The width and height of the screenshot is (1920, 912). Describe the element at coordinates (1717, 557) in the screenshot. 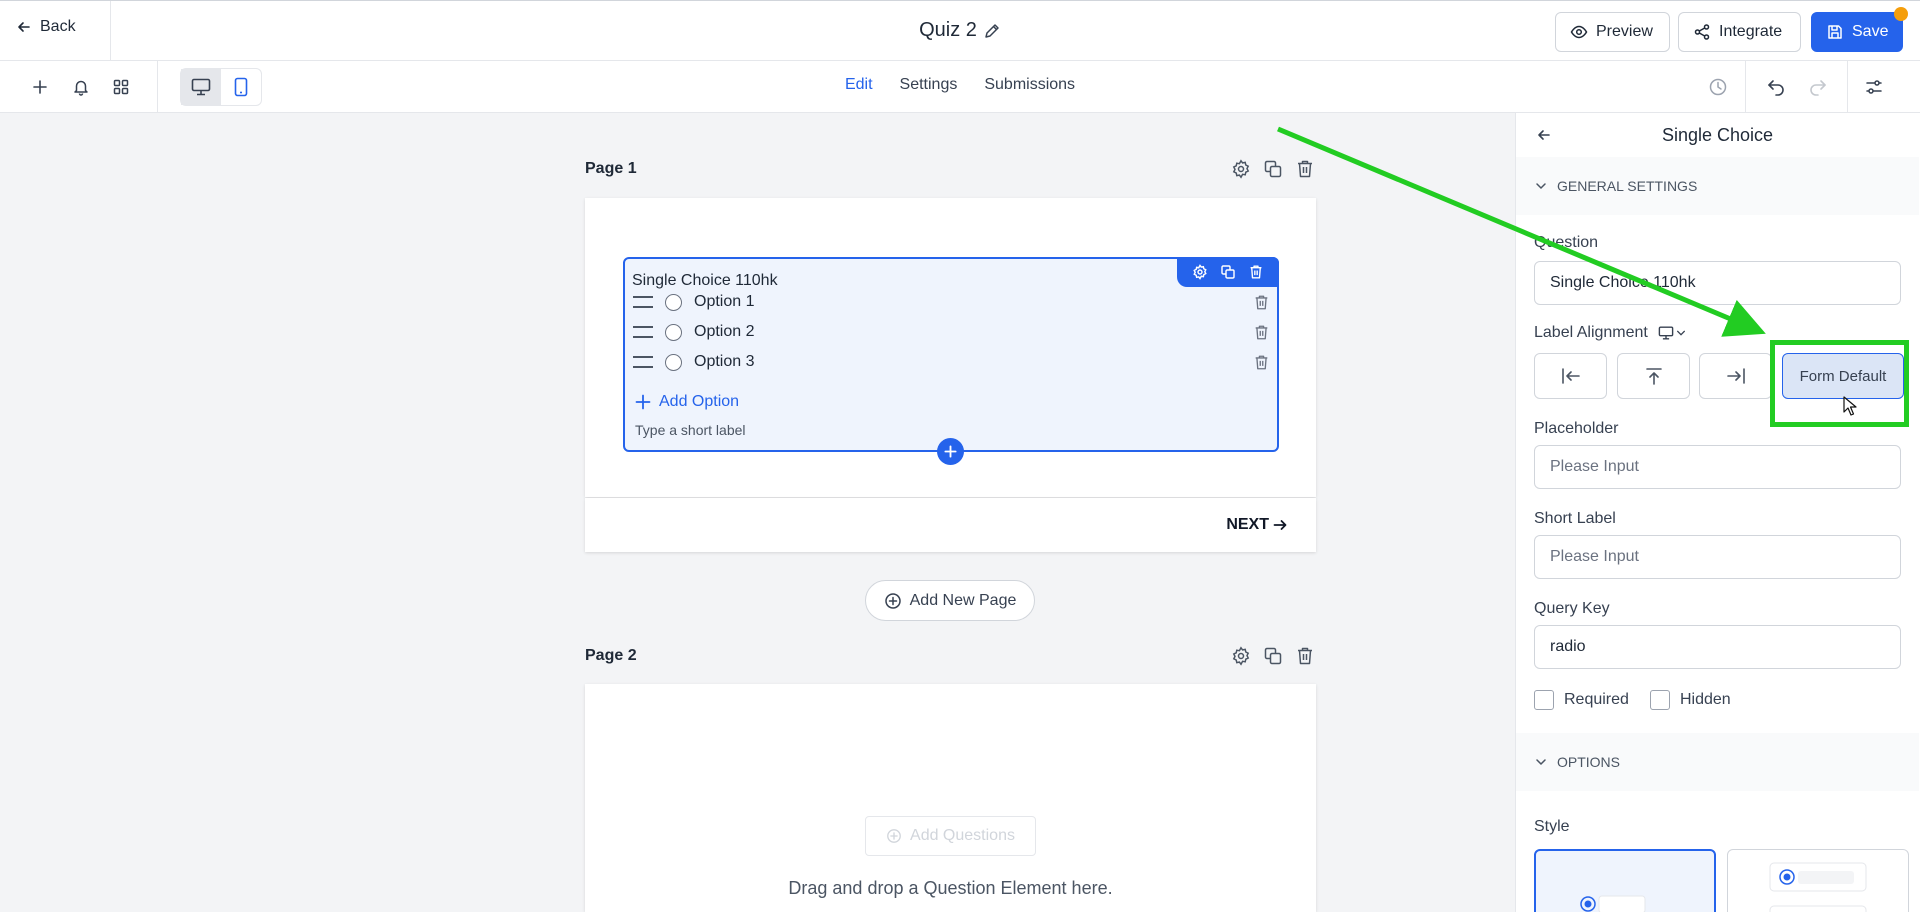

I see `short-label-field: Please Input` at that location.